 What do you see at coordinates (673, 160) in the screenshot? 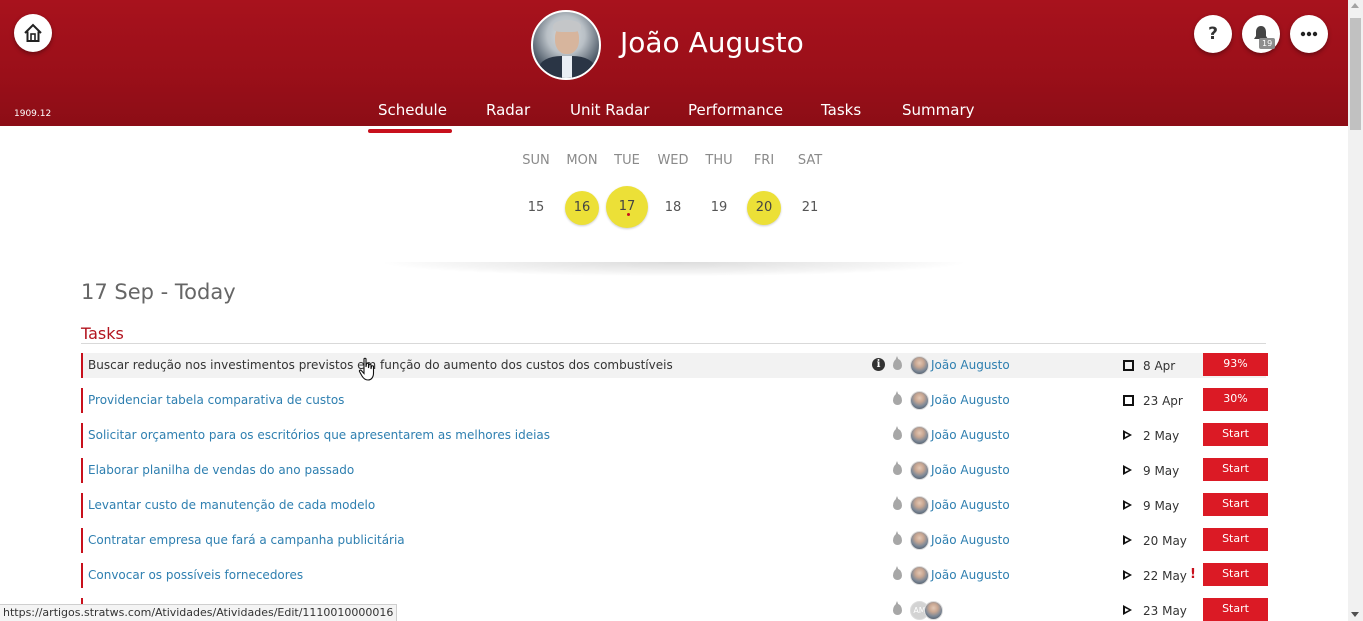
I see `weekday-label: WED` at bounding box center [673, 160].